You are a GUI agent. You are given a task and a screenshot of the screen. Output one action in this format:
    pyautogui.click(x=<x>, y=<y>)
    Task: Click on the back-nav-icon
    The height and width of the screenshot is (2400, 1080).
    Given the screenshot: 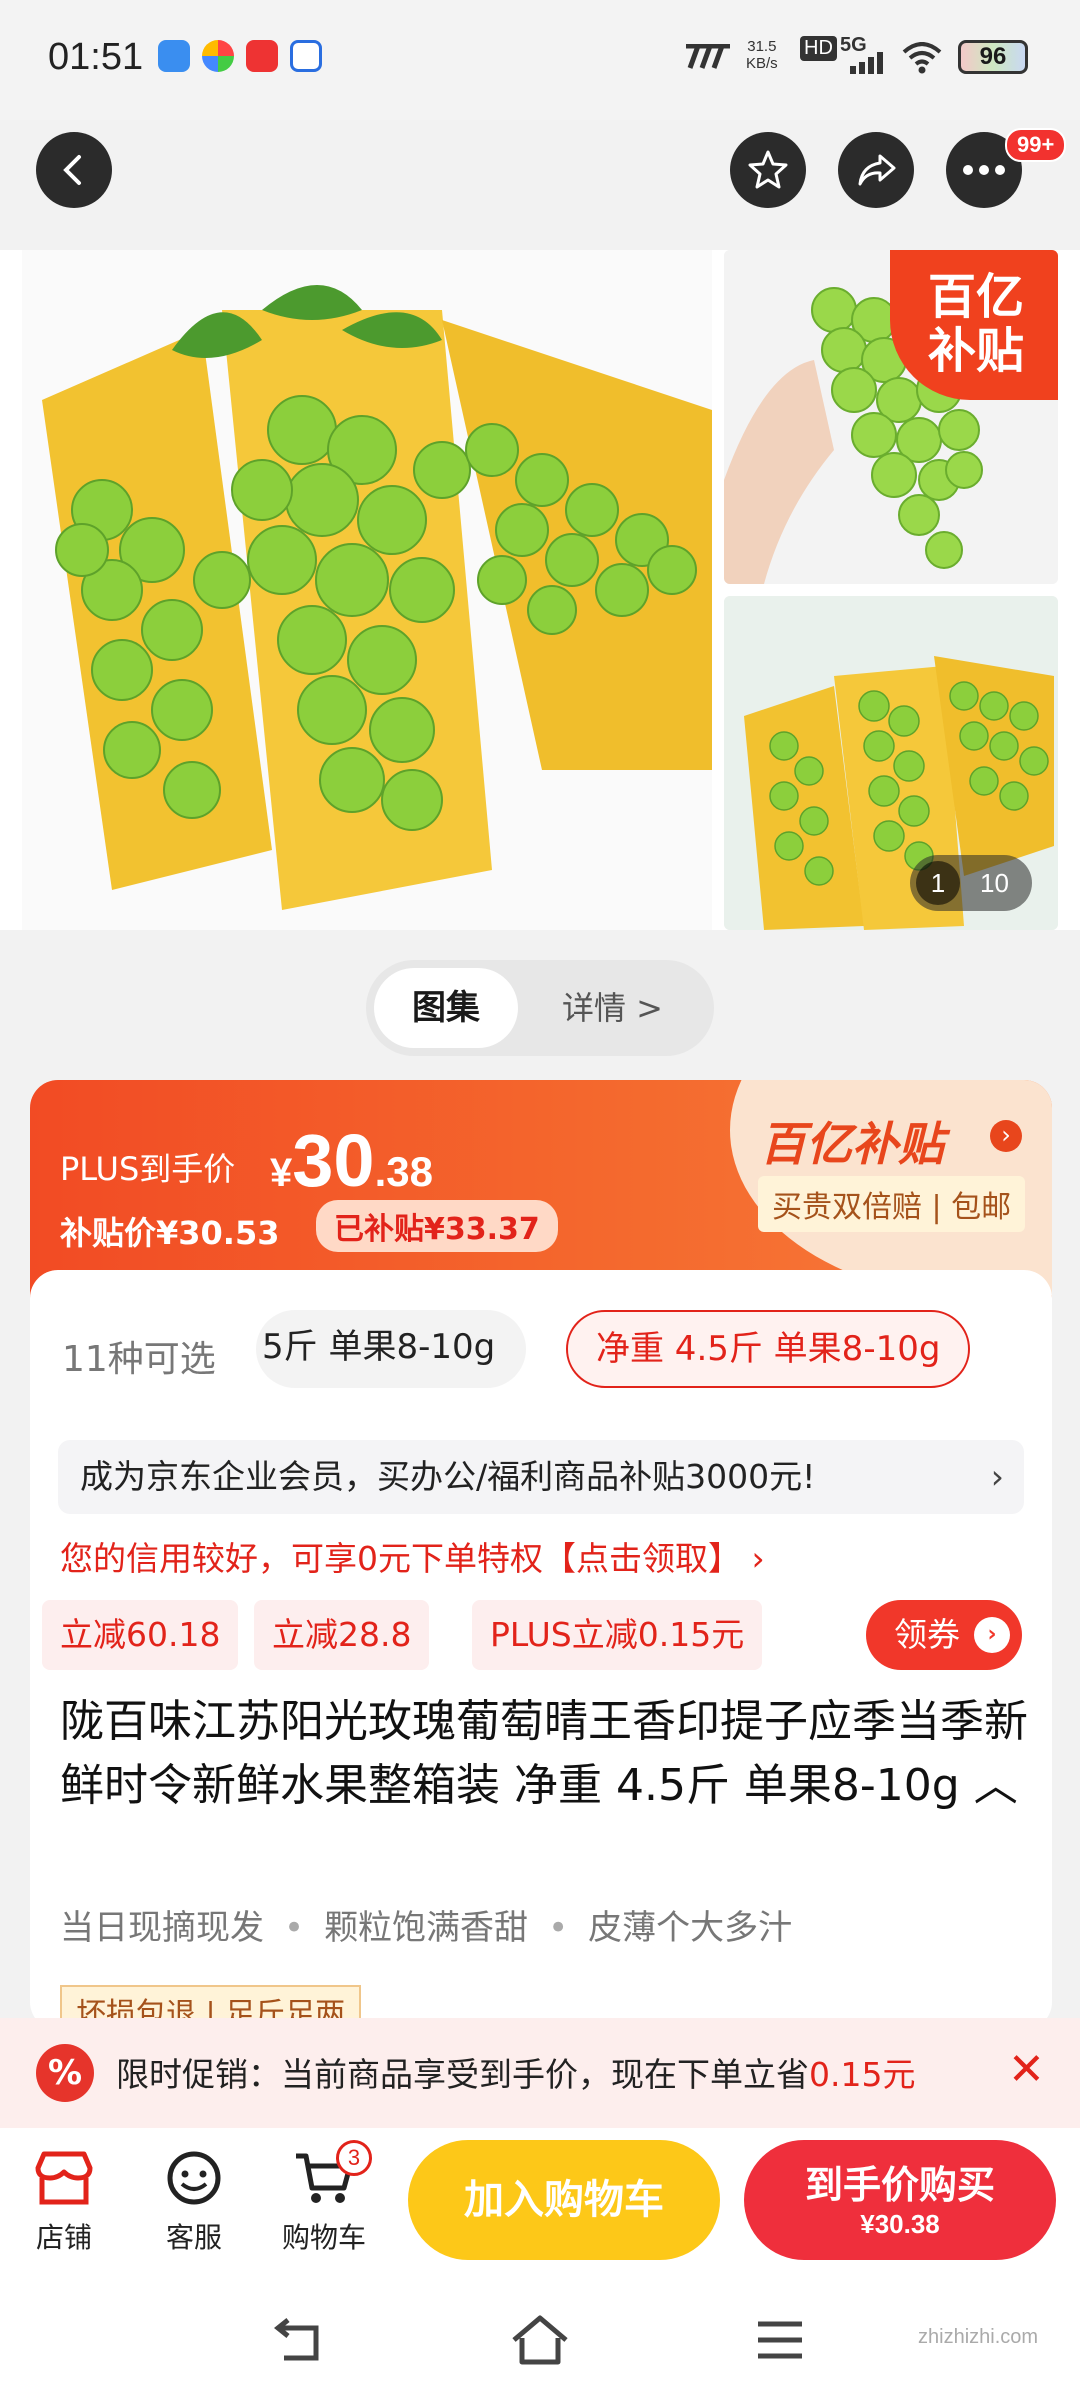 What is the action you would take?
    pyautogui.click(x=298, y=2343)
    